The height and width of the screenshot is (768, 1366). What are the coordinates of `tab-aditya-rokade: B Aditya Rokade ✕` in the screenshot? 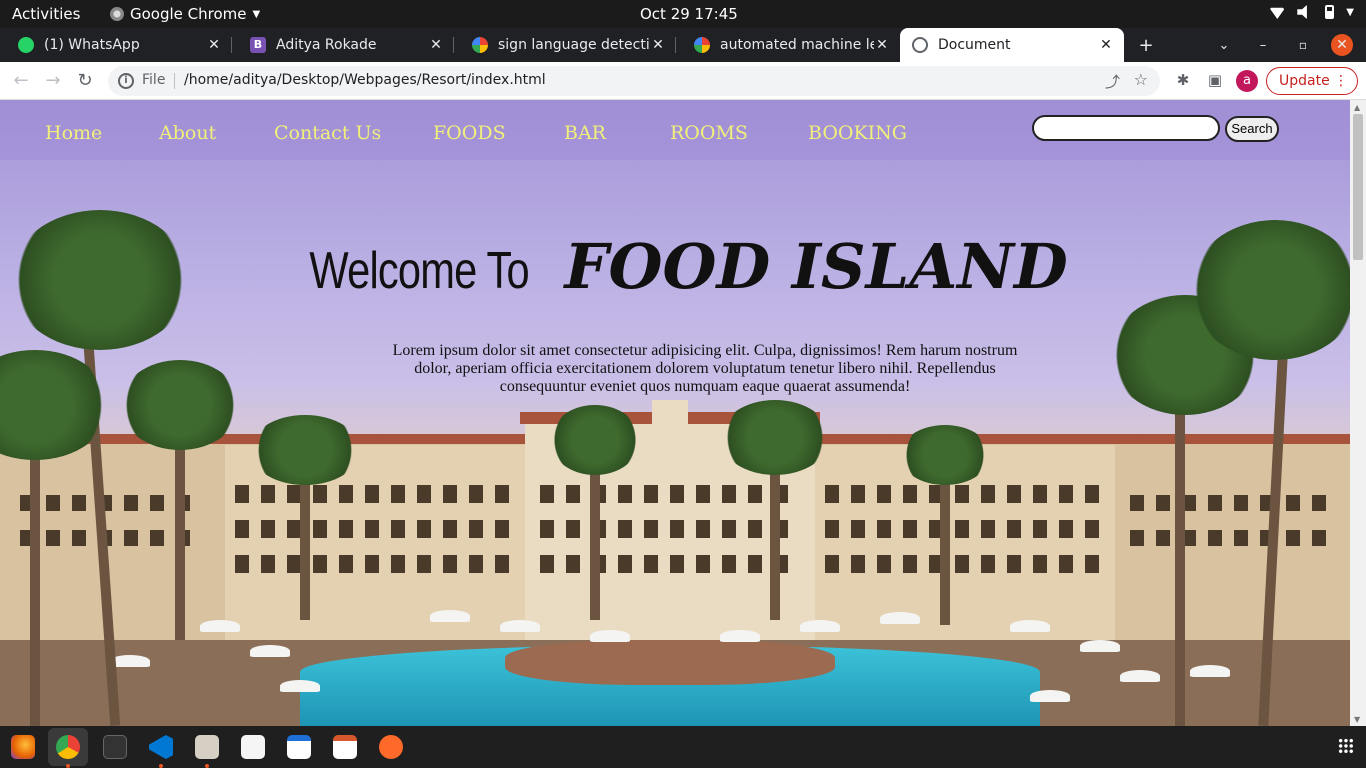 It's located at (343, 45).